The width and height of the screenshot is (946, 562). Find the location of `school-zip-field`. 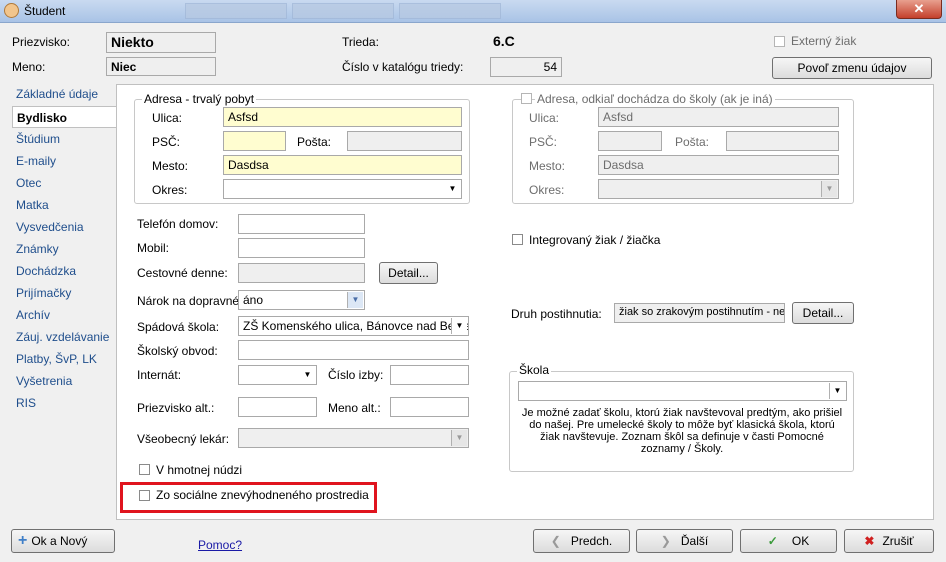

school-zip-field is located at coordinates (630, 141).